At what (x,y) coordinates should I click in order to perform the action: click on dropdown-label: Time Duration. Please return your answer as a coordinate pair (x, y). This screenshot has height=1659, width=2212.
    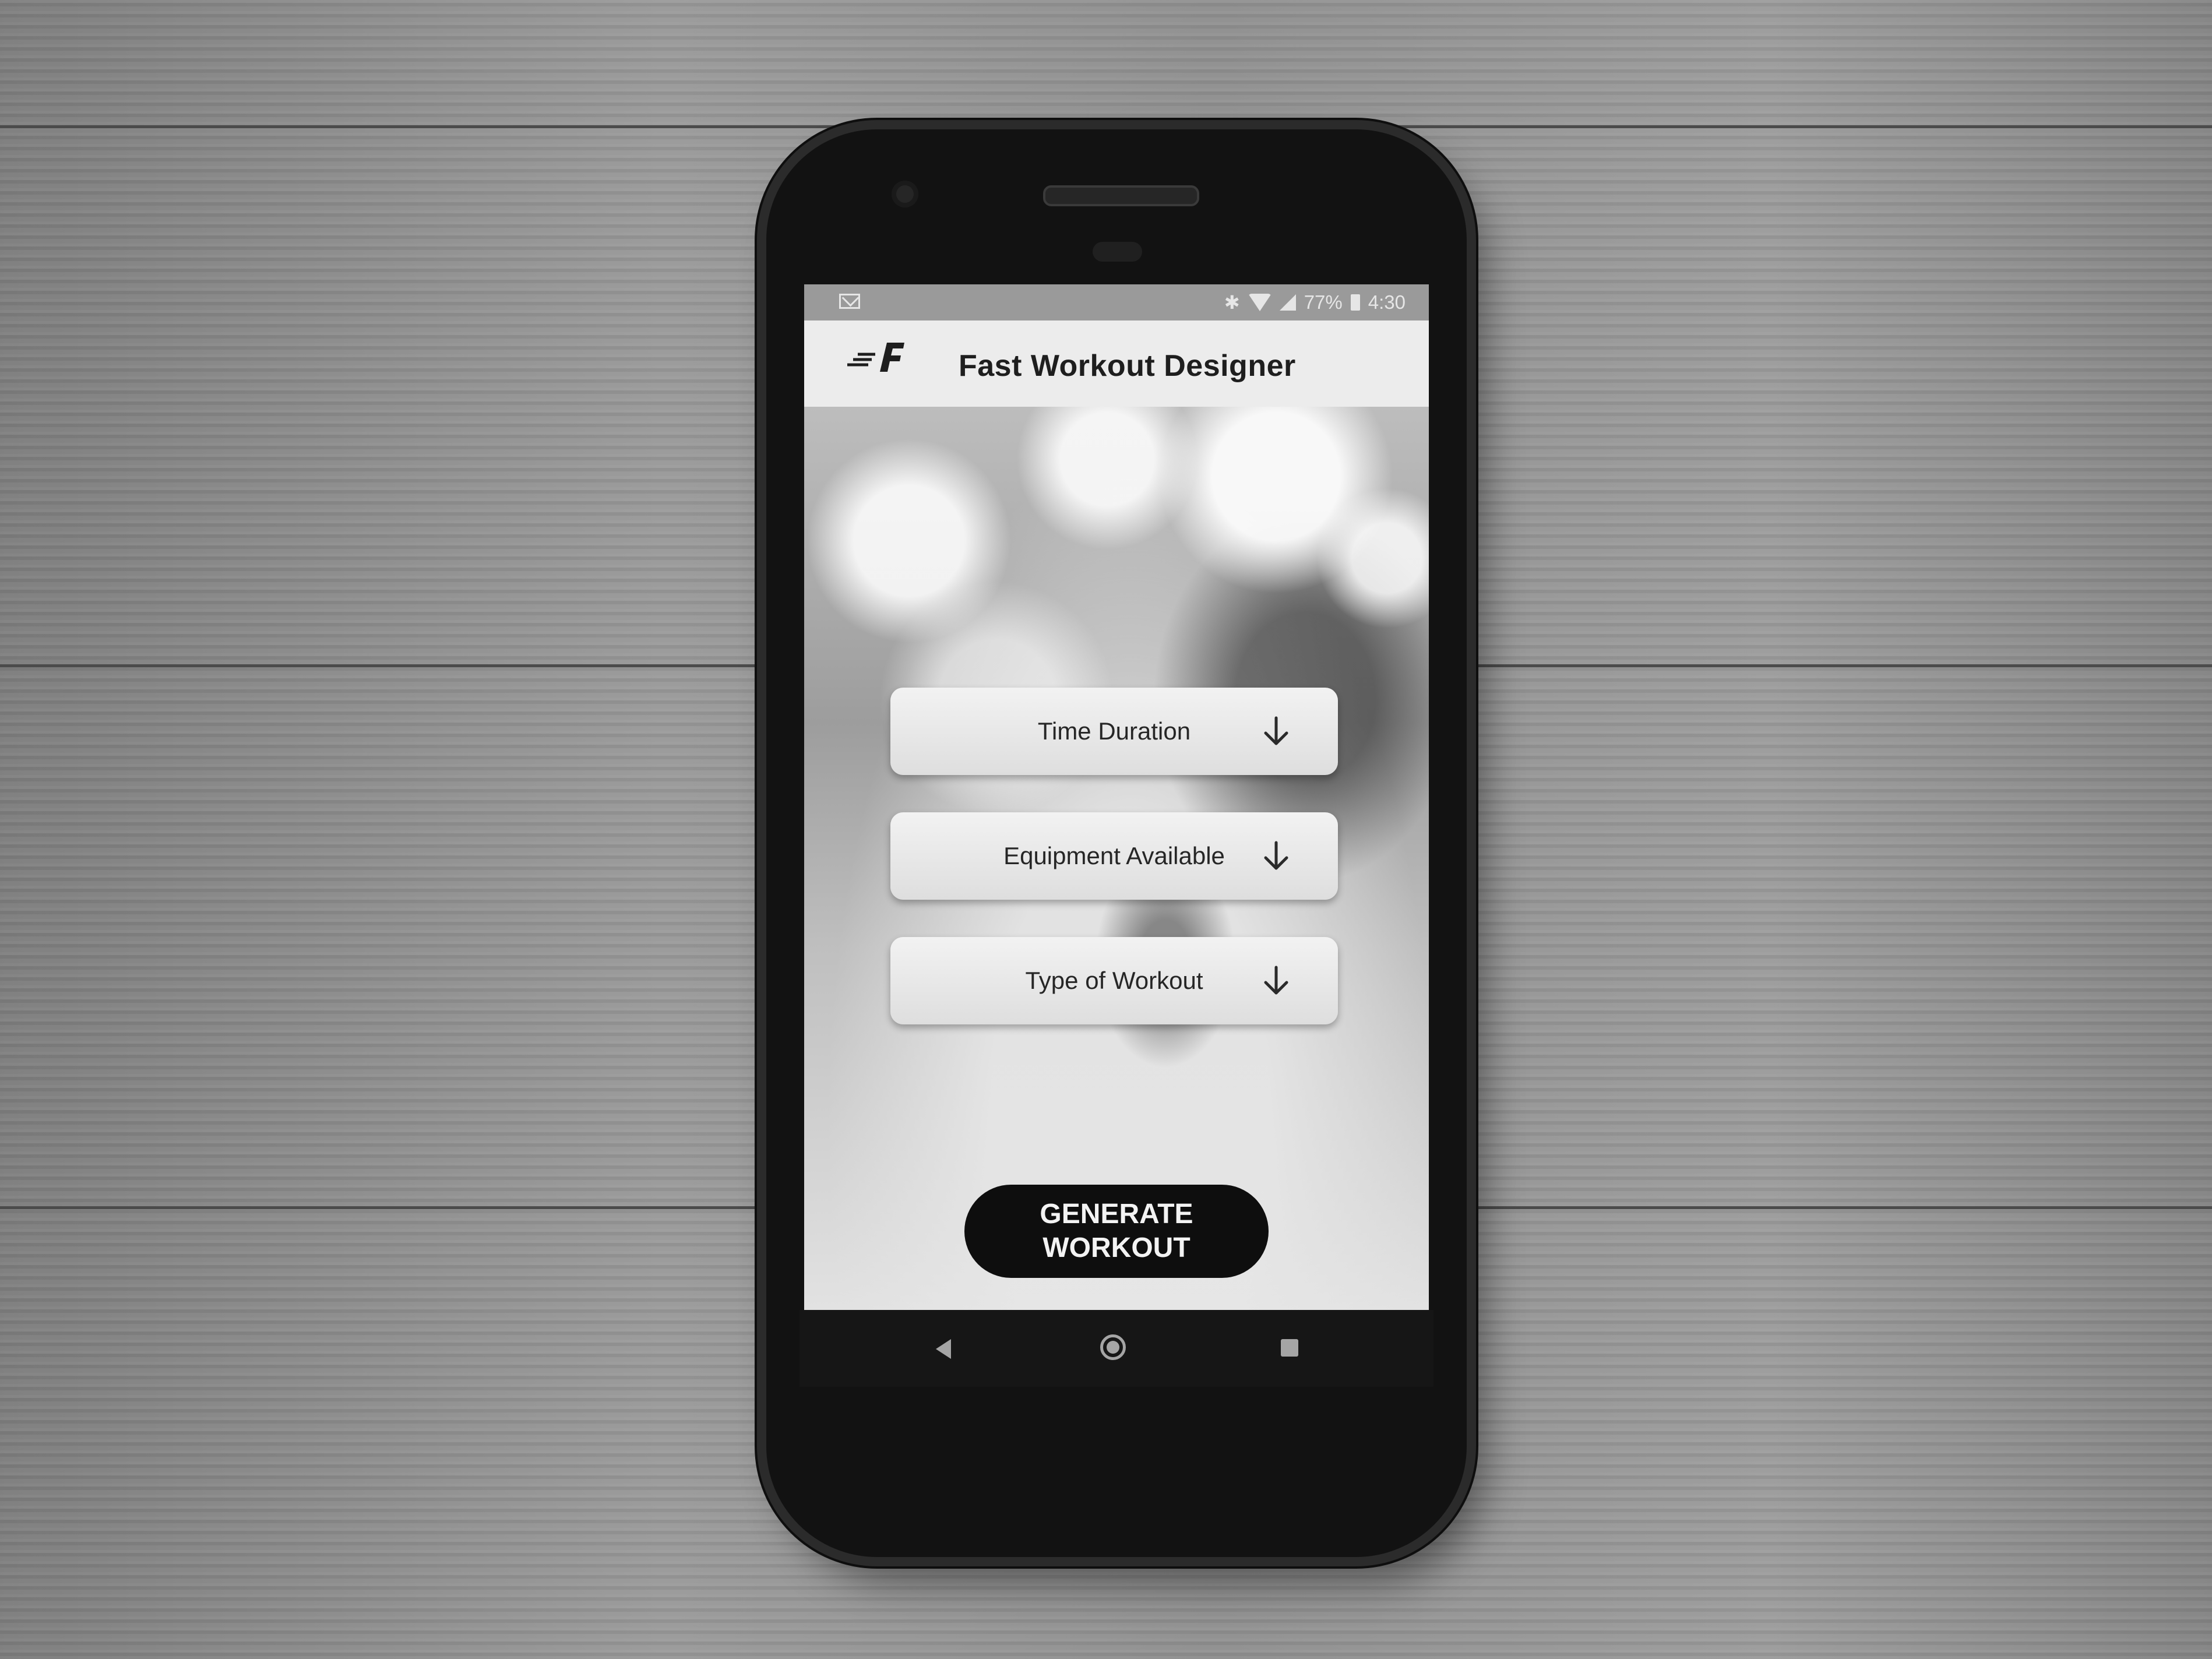
    Looking at the image, I should click on (1114, 731).